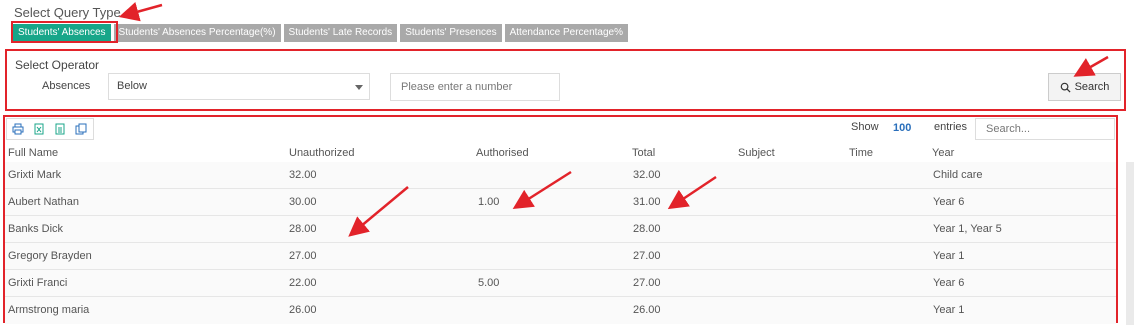 This screenshot has height=325, width=1134. Describe the element at coordinates (475, 87) in the screenshot. I see `number-input` at that location.